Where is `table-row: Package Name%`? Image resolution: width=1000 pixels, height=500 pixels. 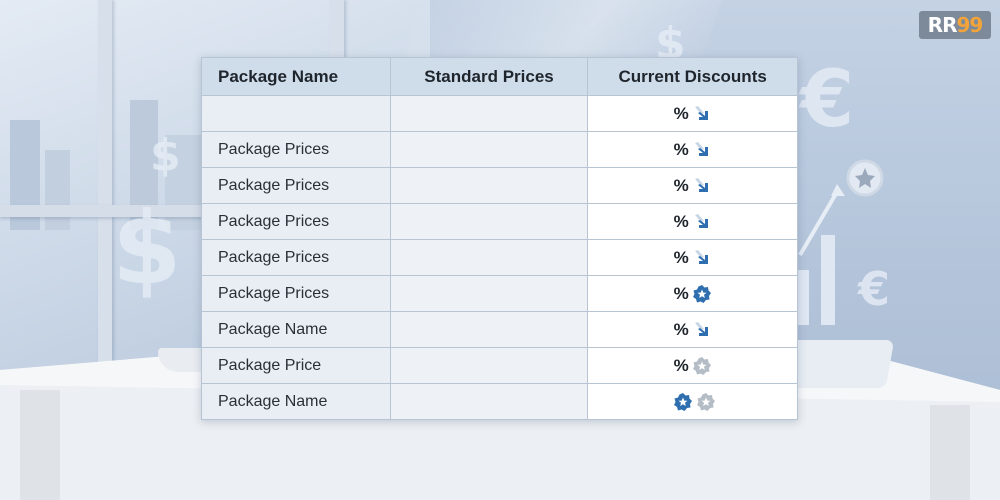 table-row: Package Name% is located at coordinates (499, 329).